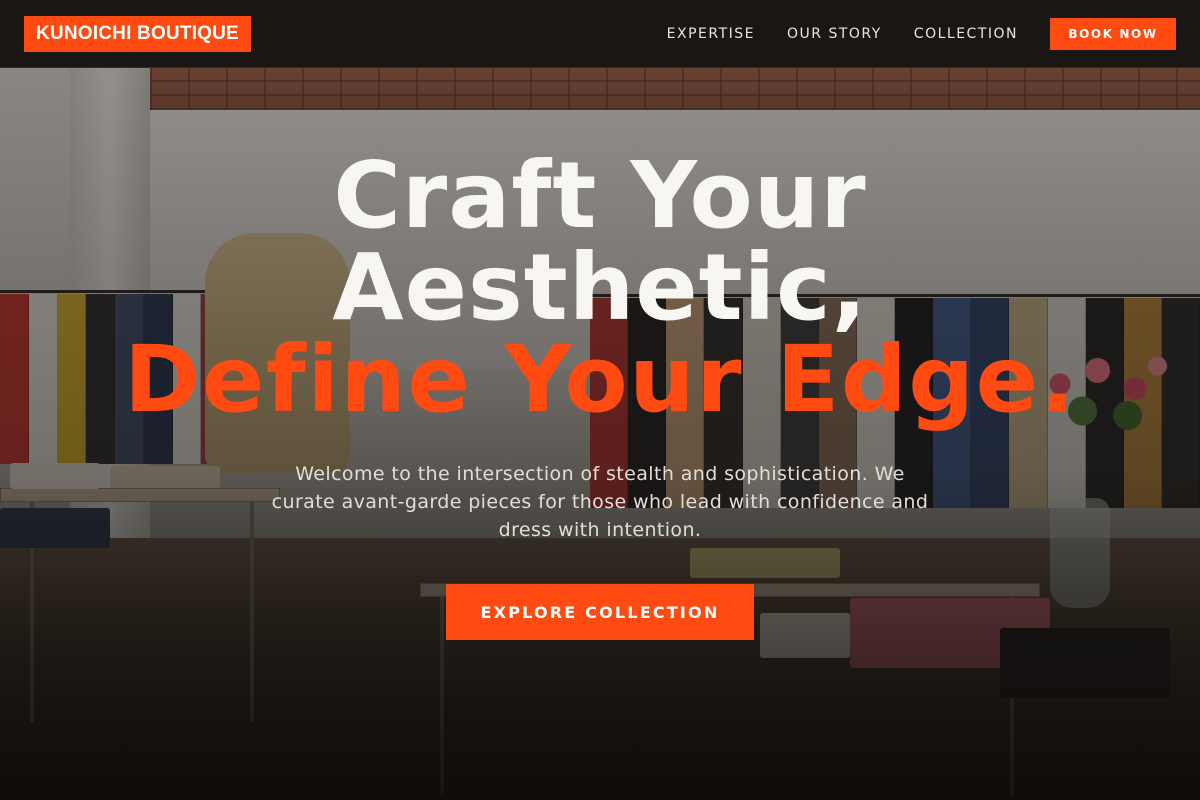 Image resolution: width=1200 pixels, height=800 pixels. Describe the element at coordinates (600, 612) in the screenshot. I see `explore-collection-button: EXPLORE COLLECTION` at that location.